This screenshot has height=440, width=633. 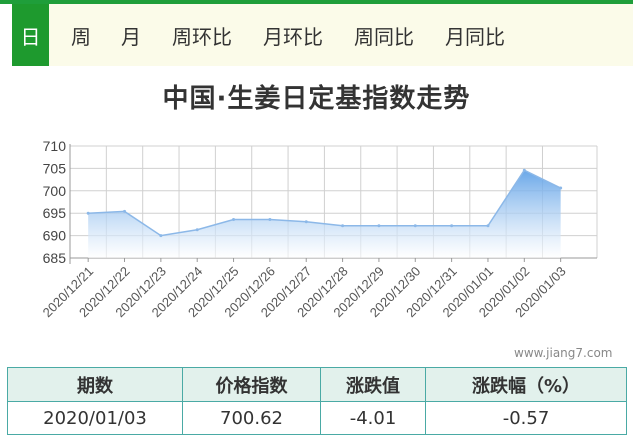 I want to click on header-price-index: 价格指数, so click(x=251, y=384).